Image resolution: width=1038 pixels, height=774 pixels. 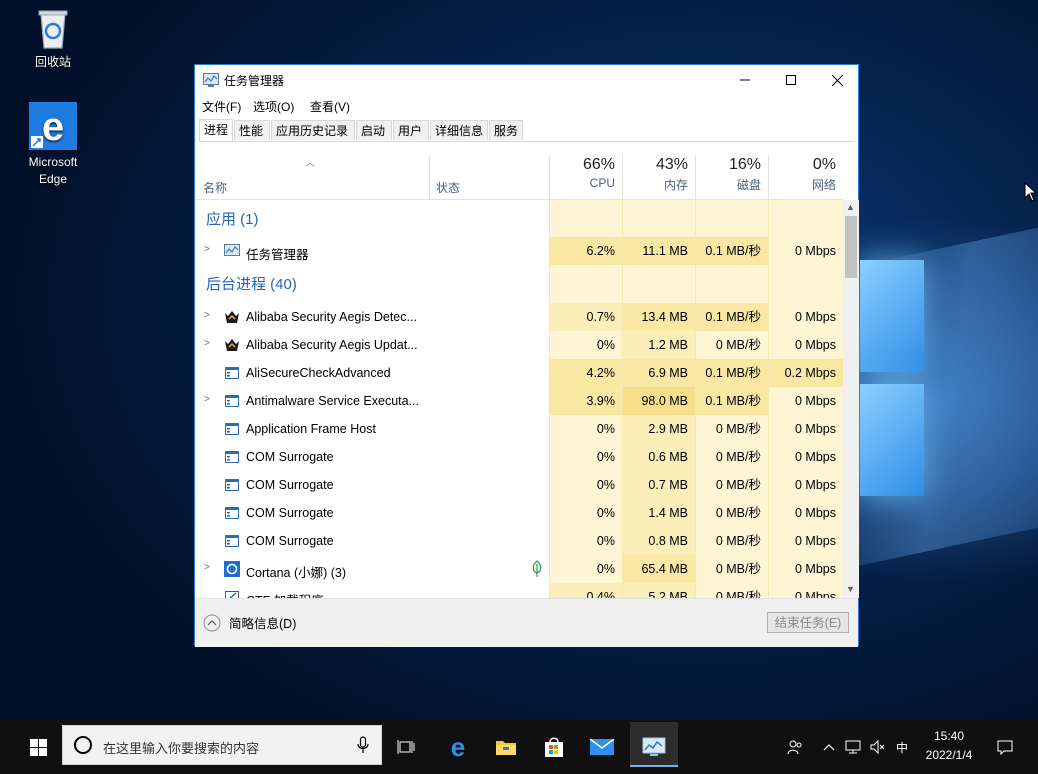 I want to click on process-row: > 任务管理器 6.2% 11.1 MB 0.1 MB/秒 0 Mbps, so click(x=519, y=251).